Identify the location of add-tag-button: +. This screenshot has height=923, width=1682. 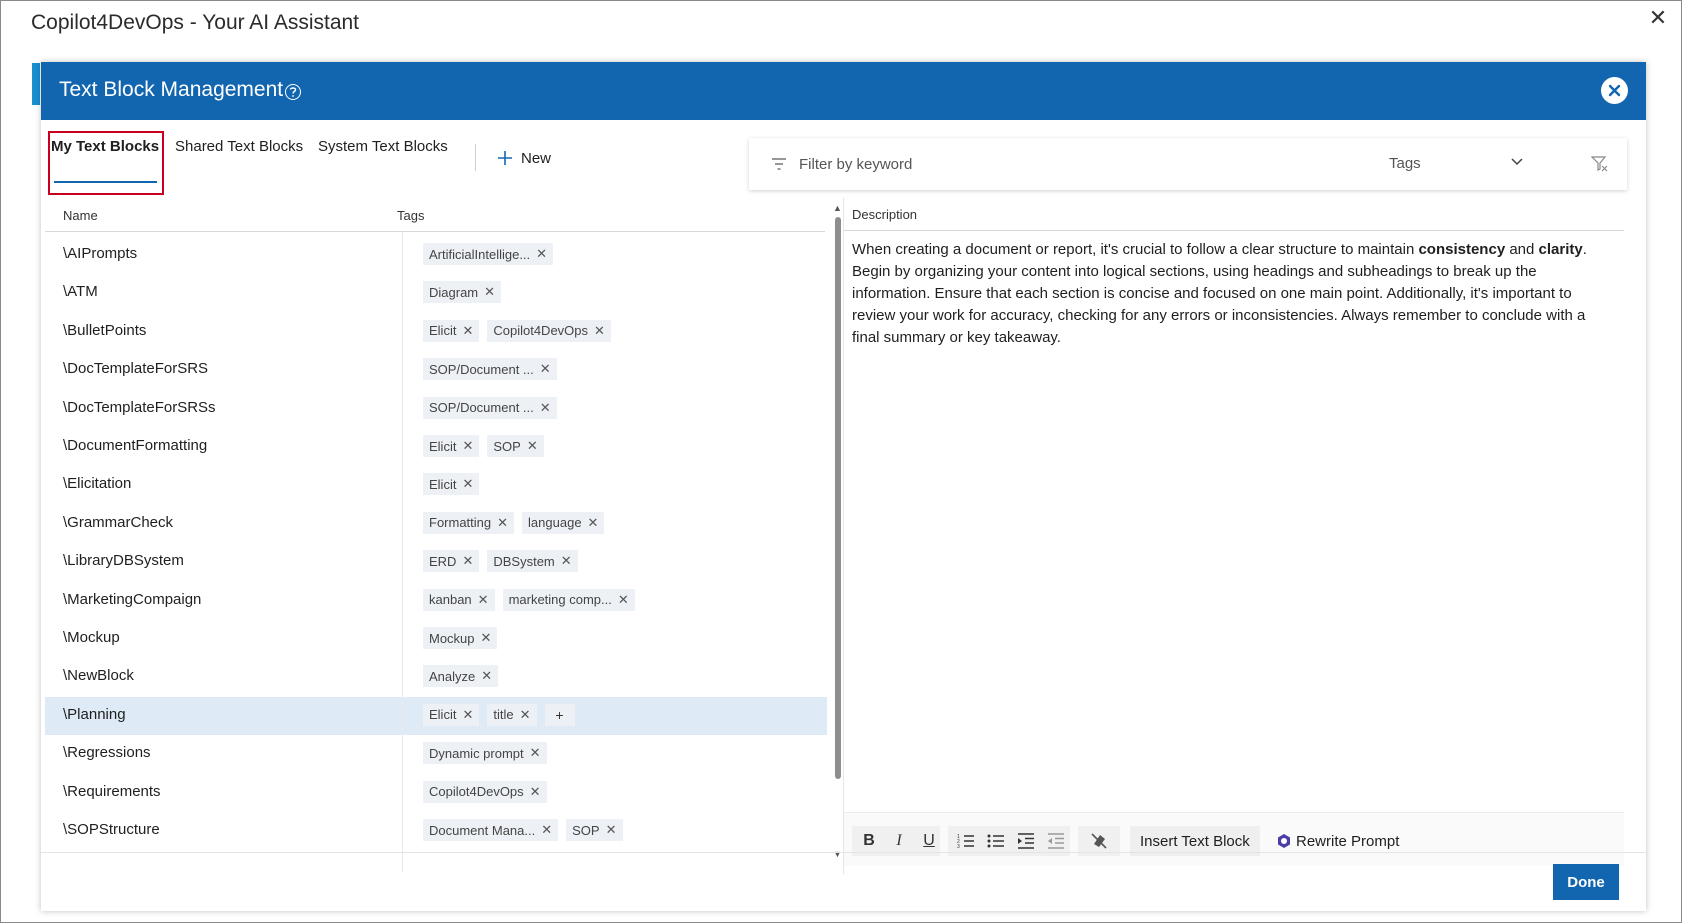
(559, 714).